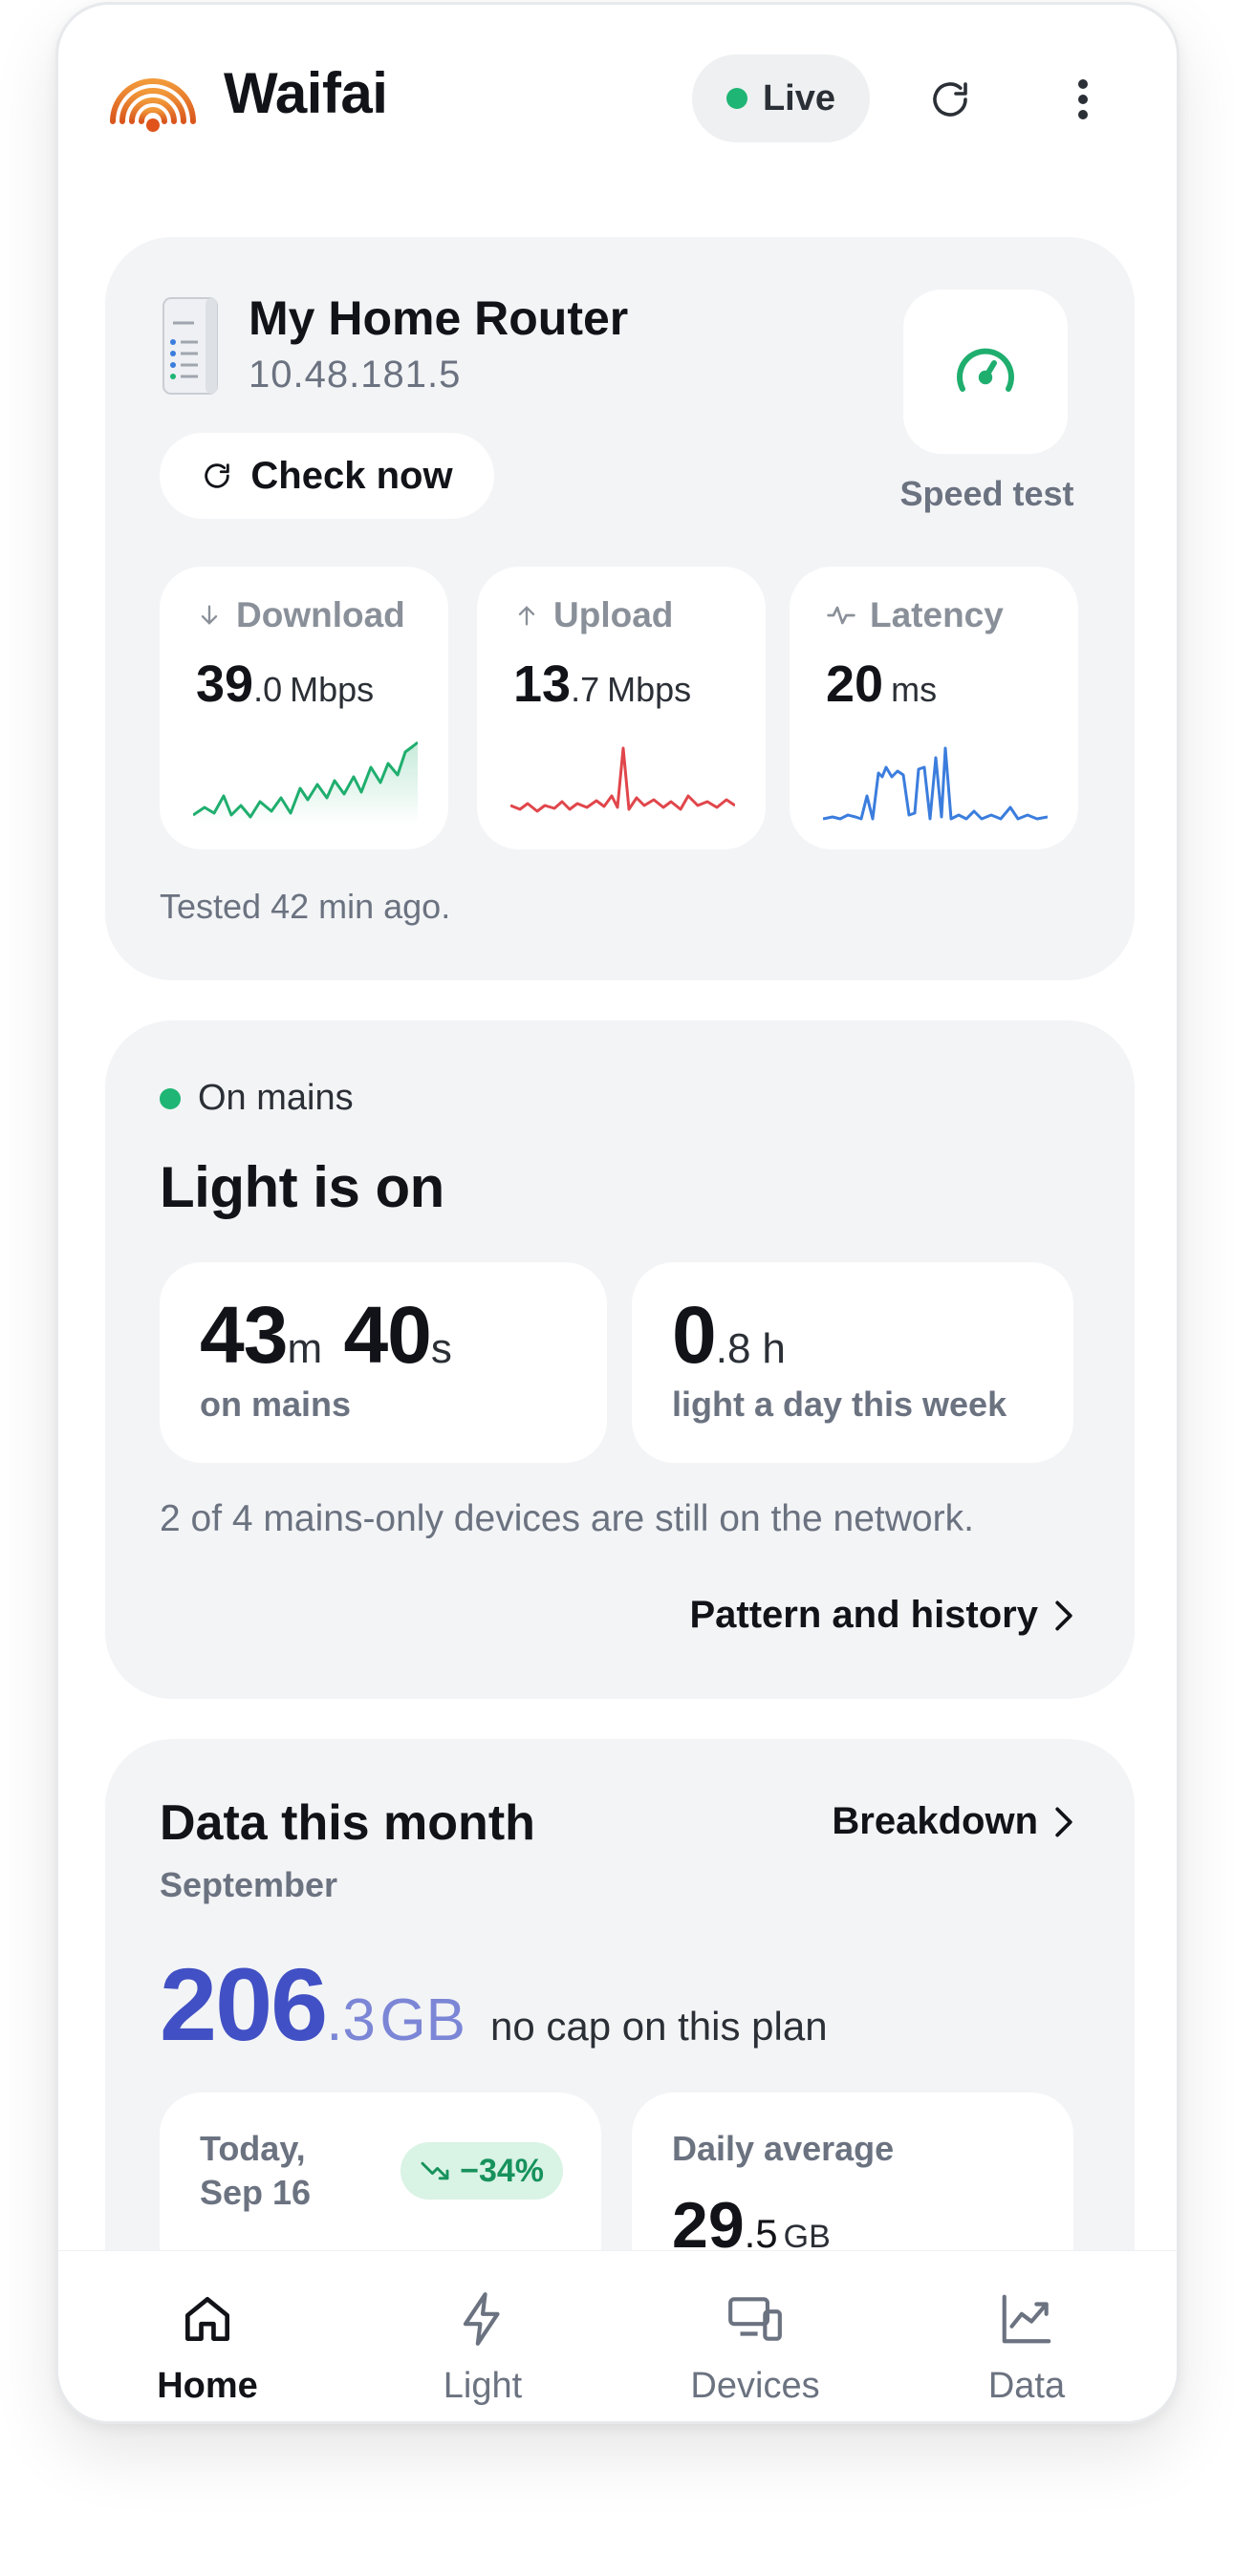 The width and height of the screenshot is (1234, 2576). Describe the element at coordinates (170, 1098) in the screenshot. I see `status-dot-icon` at that location.